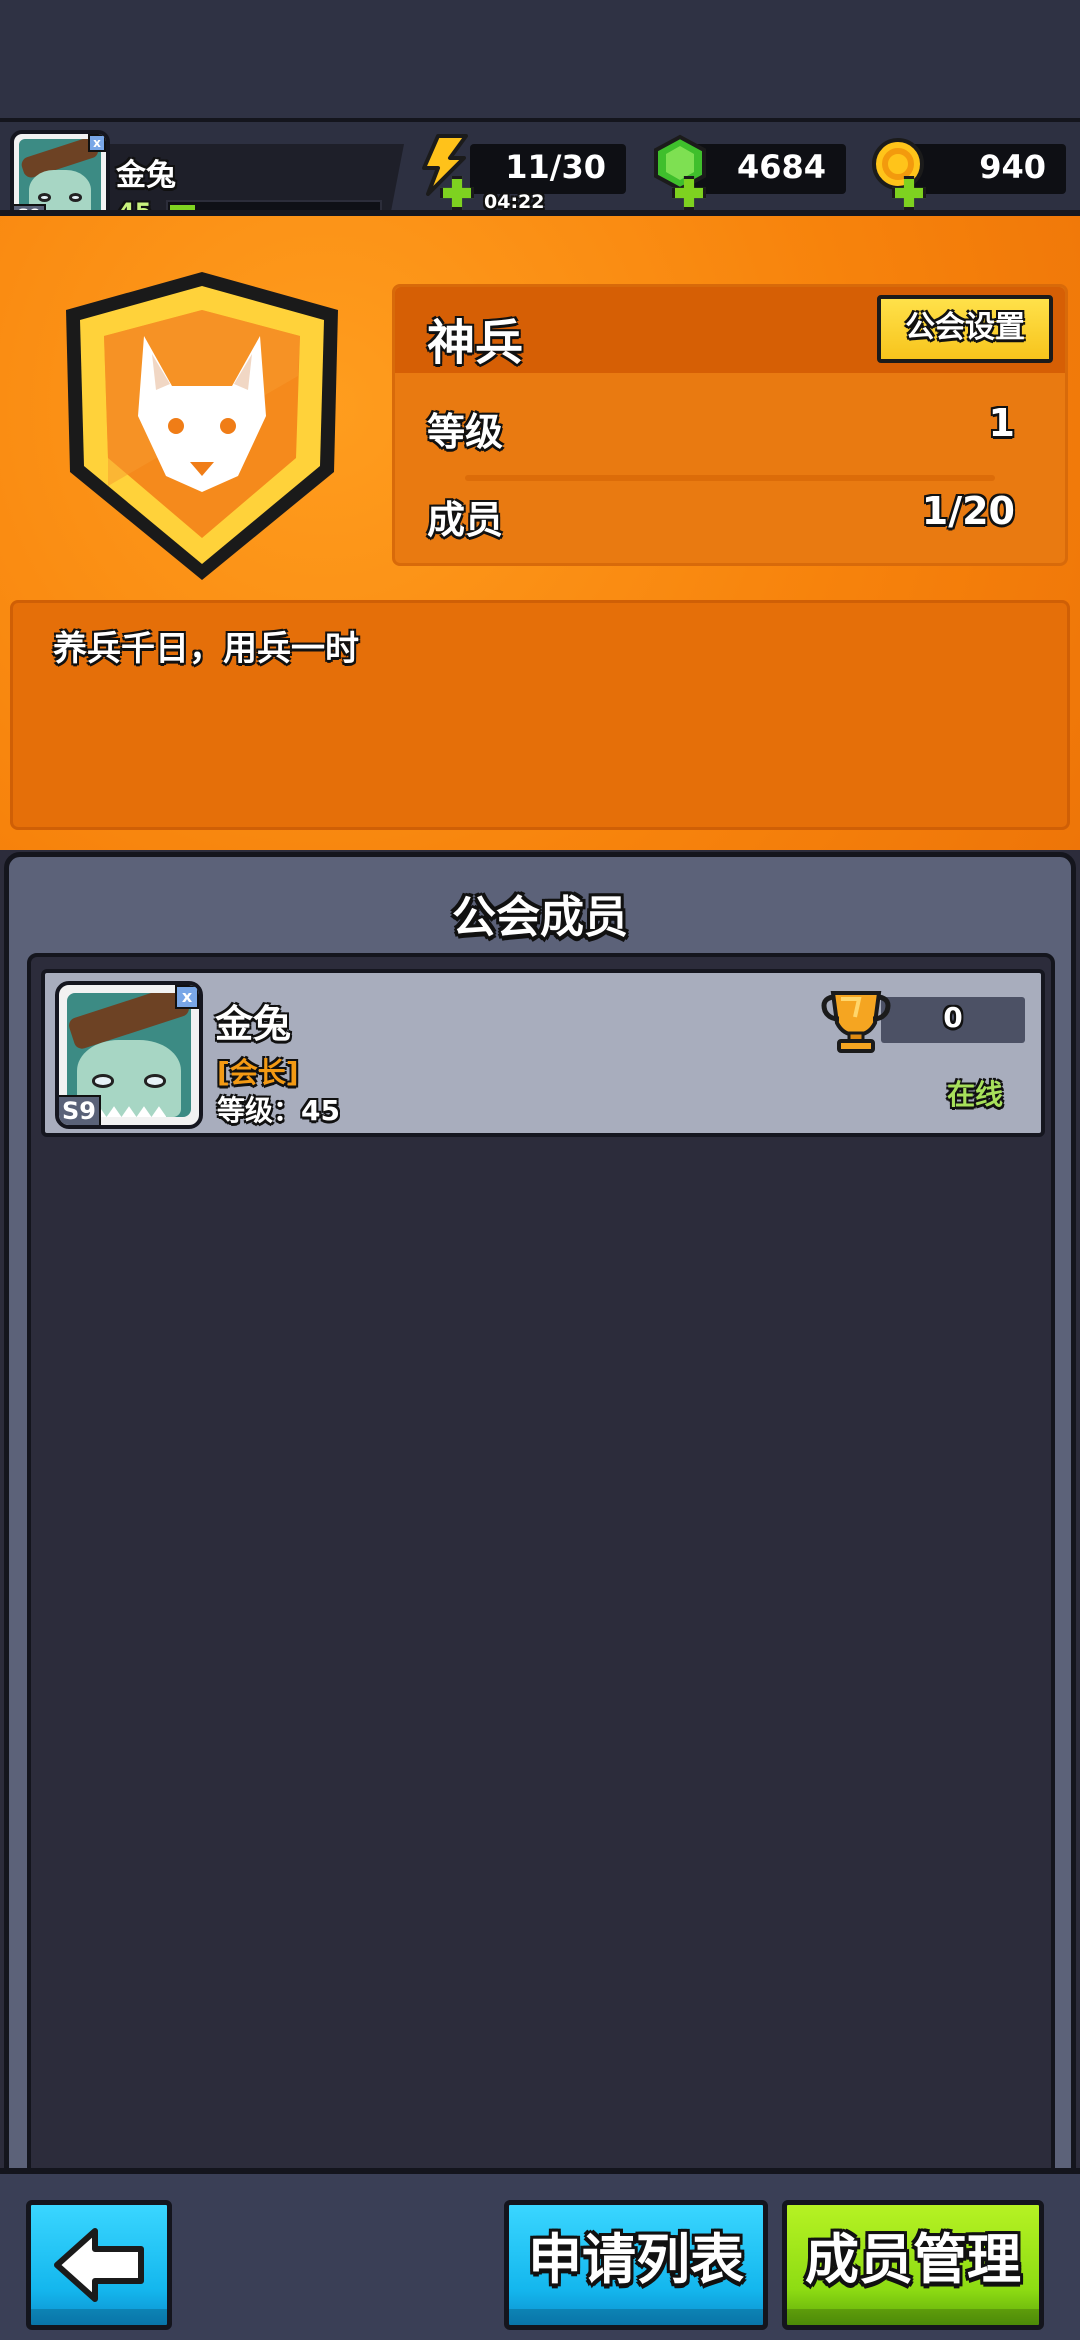  Describe the element at coordinates (898, 166) in the screenshot. I see `gold-coin-icon` at that location.